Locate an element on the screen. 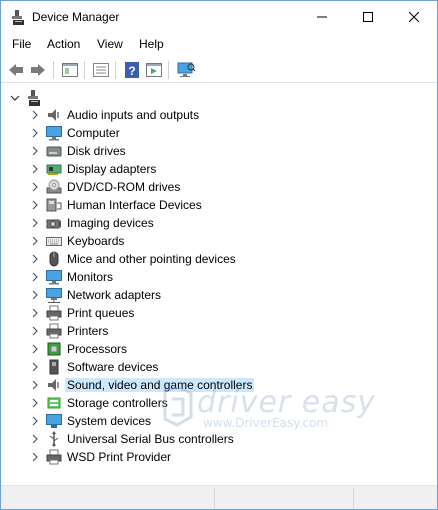 This screenshot has height=510, width=438. title-bar: Device Manager is located at coordinates (219, 16).